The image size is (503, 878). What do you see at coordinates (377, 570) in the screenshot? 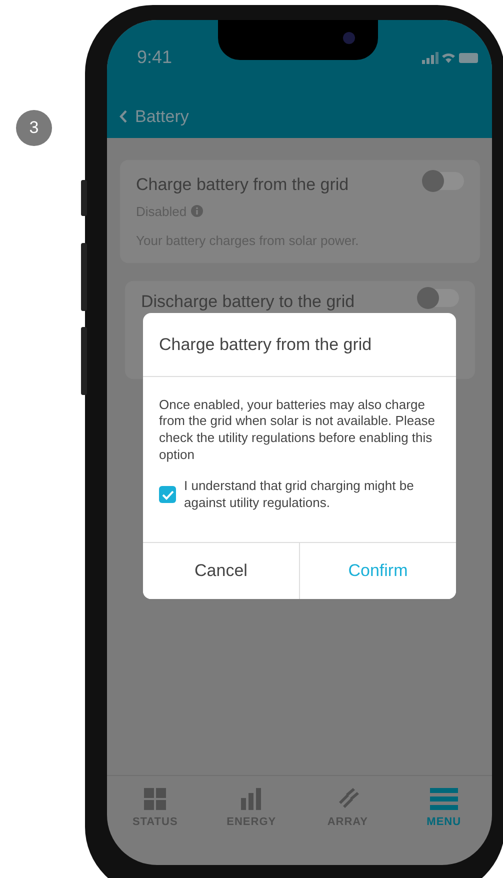
I see `confirm-button: Confirm` at bounding box center [377, 570].